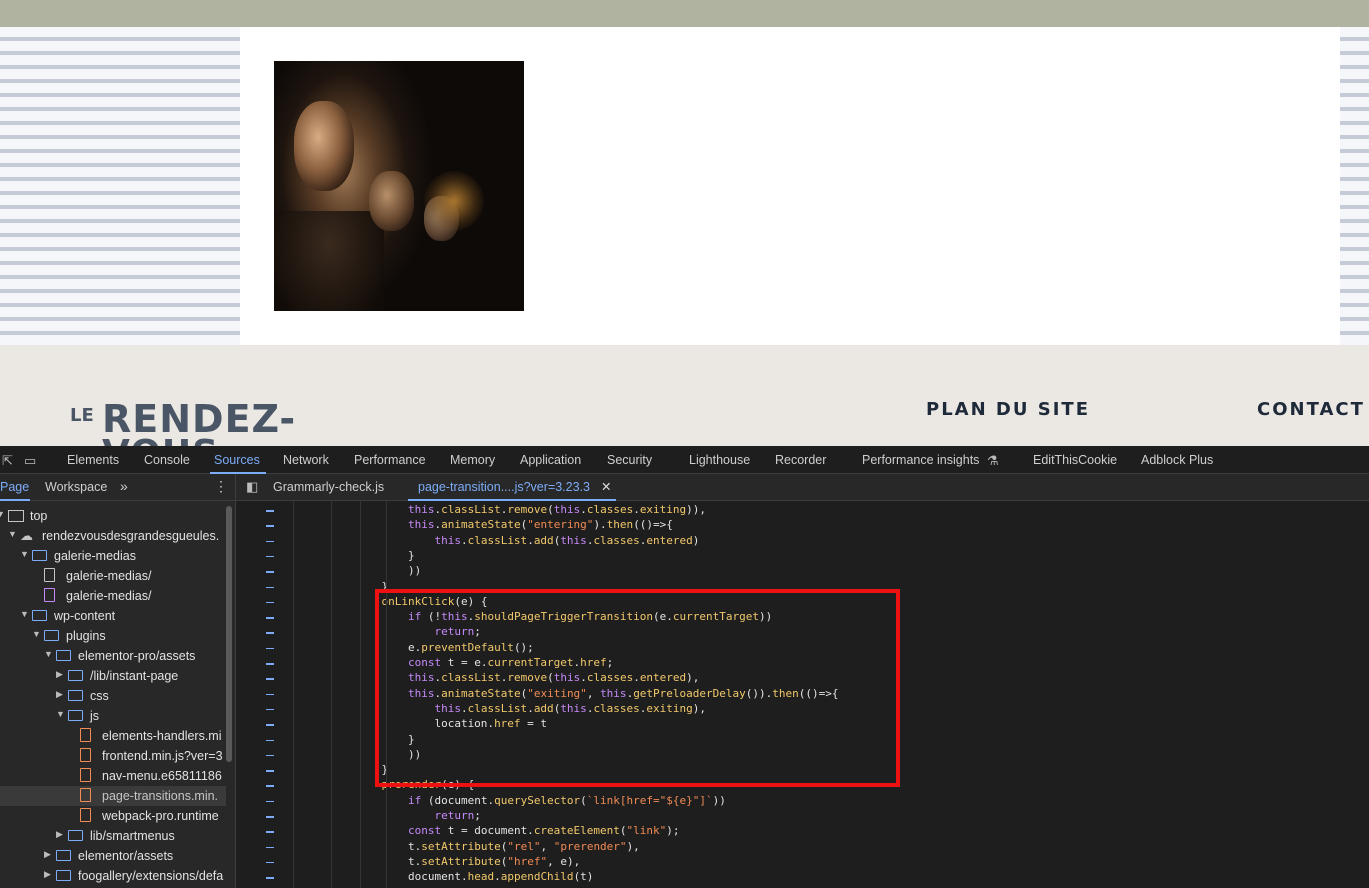 This screenshot has height=888, width=1369. I want to click on tree-item: webpack-pro.runtime, so click(113, 816).